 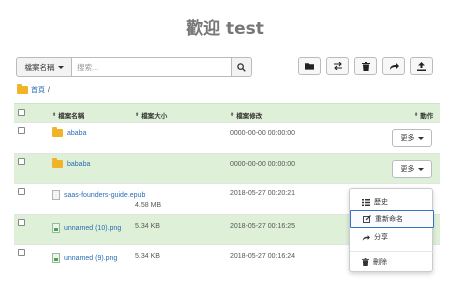 I want to click on toolbar, so click(x=365, y=66).